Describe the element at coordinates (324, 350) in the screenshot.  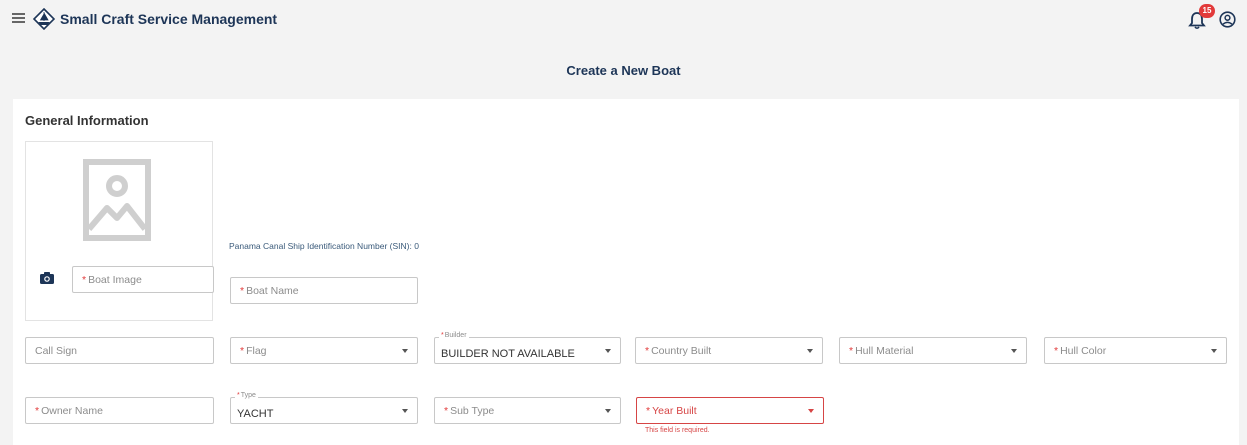
I see `flag-select: * Flag` at that location.